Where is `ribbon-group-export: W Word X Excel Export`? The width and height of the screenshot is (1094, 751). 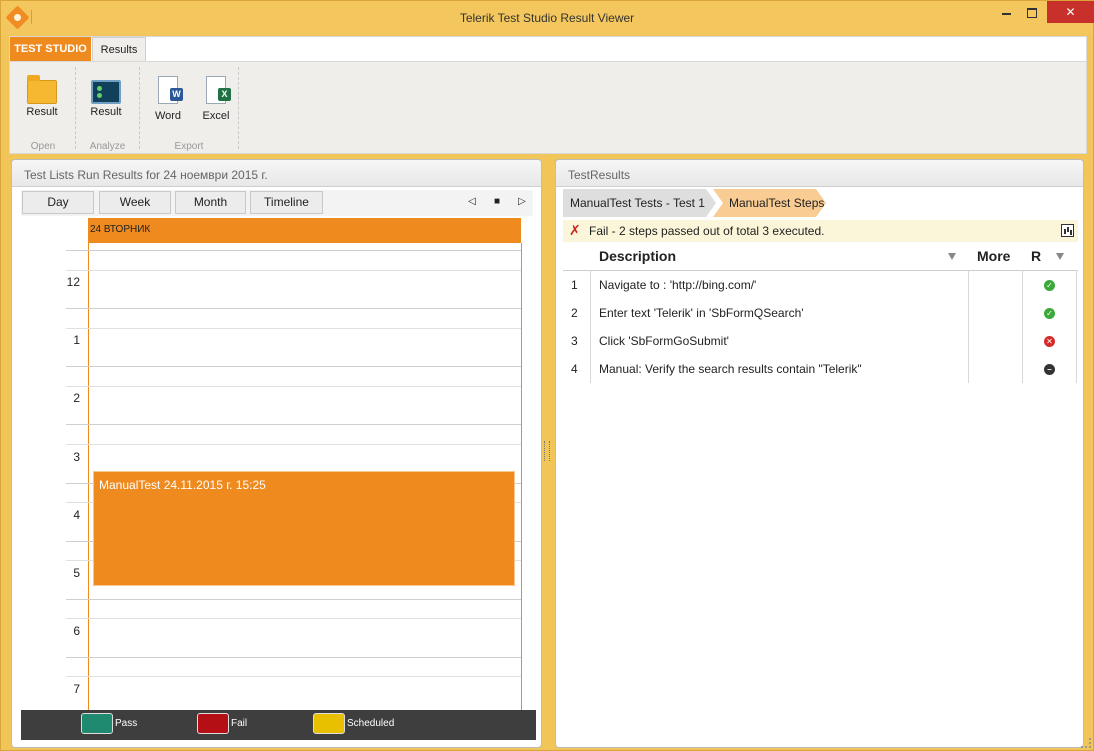
ribbon-group-export: W Word X Excel Export is located at coordinates (189, 108).